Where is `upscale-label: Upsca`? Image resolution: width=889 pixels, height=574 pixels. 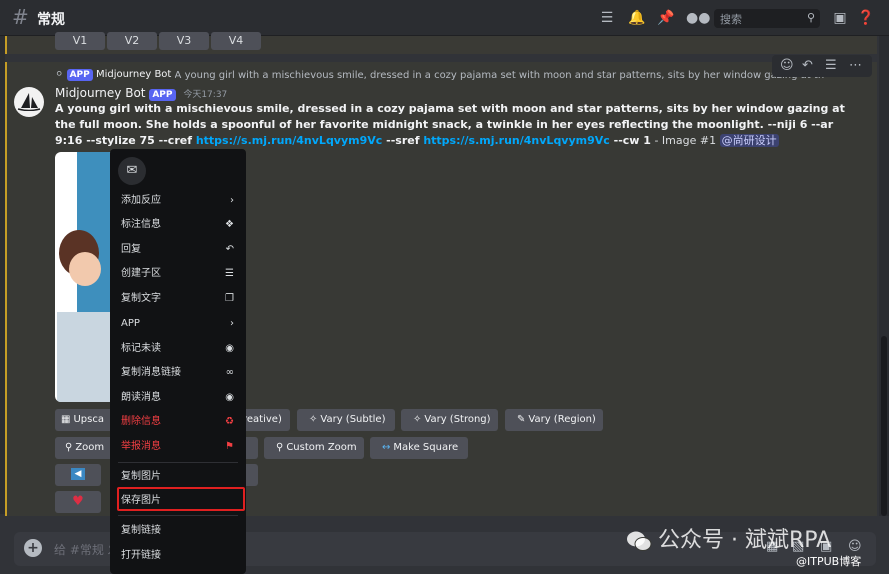 upscale-label: Upsca is located at coordinates (88, 419).